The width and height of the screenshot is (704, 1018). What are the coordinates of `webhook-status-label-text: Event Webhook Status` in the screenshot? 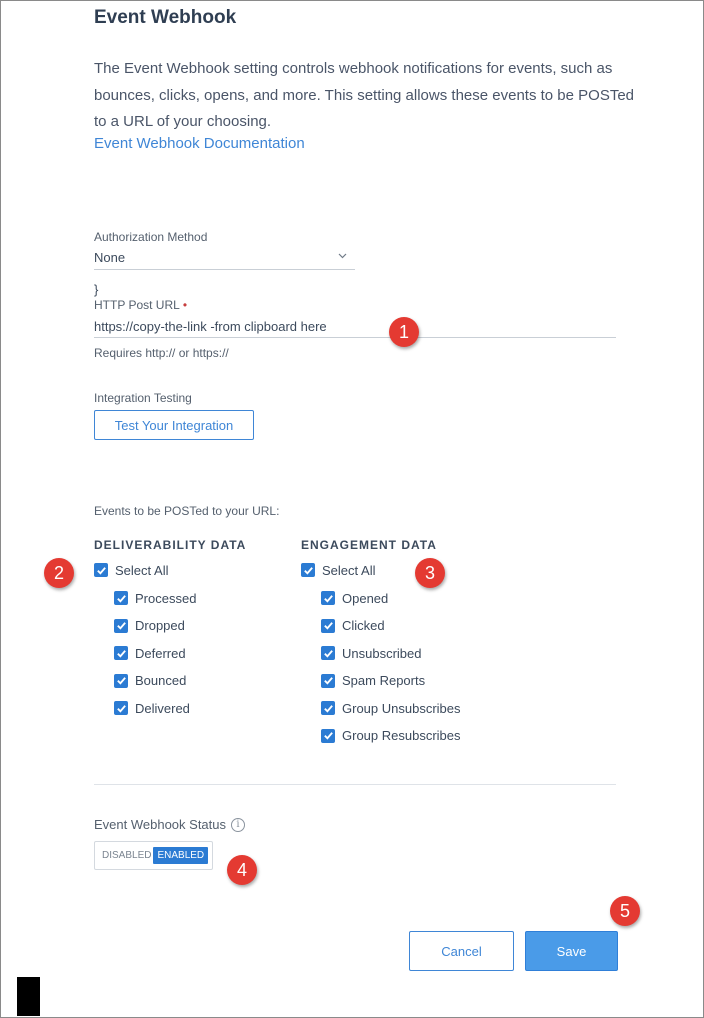 It's located at (160, 824).